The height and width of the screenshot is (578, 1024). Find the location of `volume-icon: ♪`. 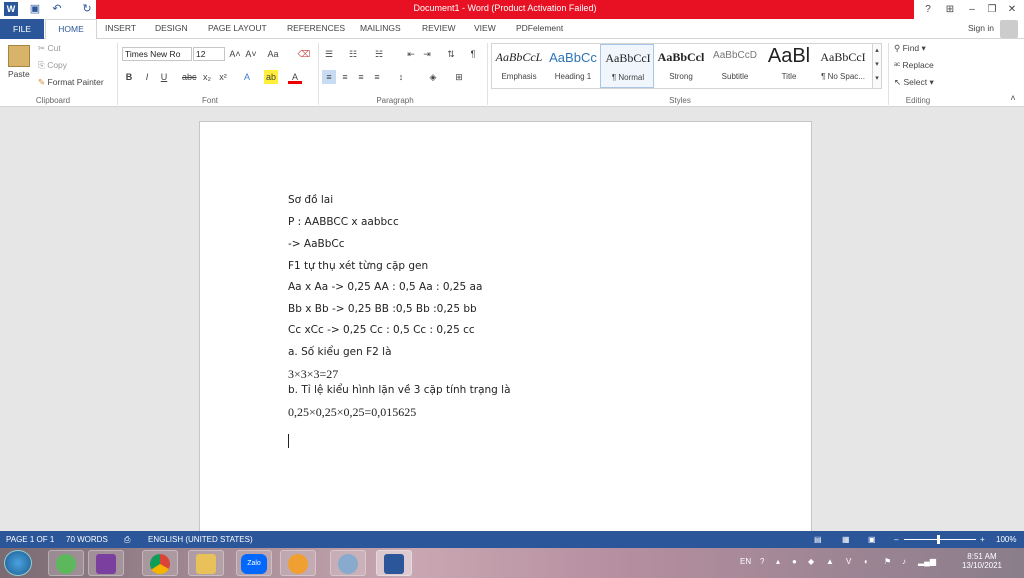

volume-icon: ♪ is located at coordinates (904, 561).